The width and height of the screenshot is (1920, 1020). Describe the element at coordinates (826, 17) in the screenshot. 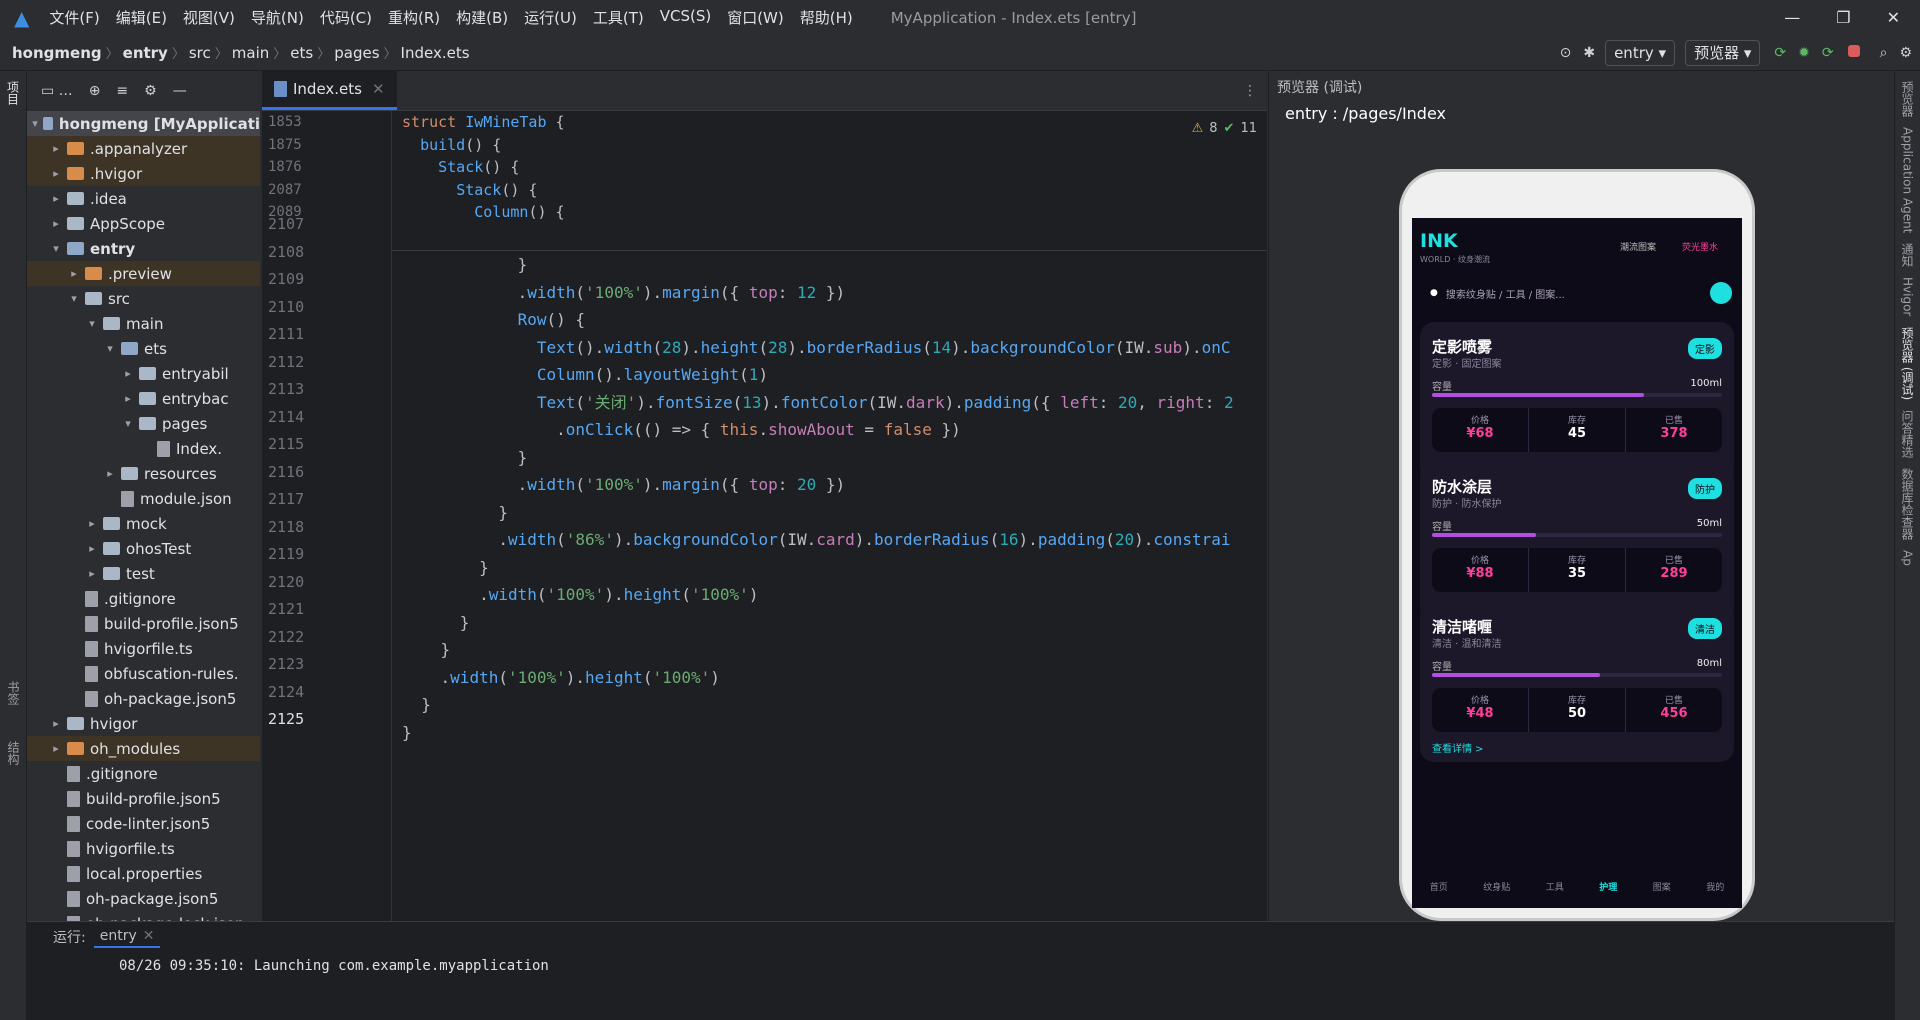

I see `menu-item: 帮助(H)` at that location.